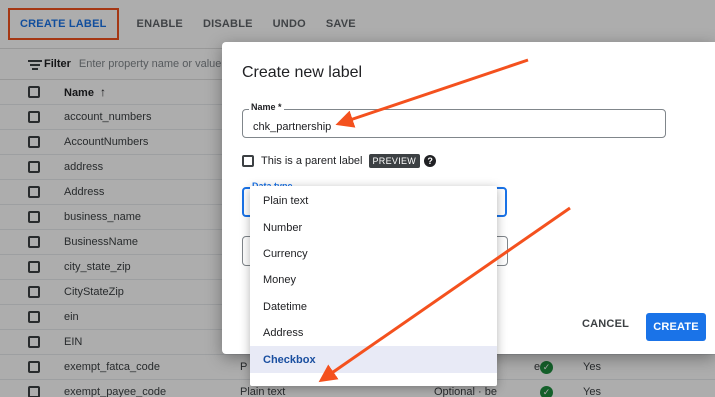 This screenshot has height=397, width=715. What do you see at coordinates (248, 161) in the screenshot?
I see `parent-label-checkbox` at bounding box center [248, 161].